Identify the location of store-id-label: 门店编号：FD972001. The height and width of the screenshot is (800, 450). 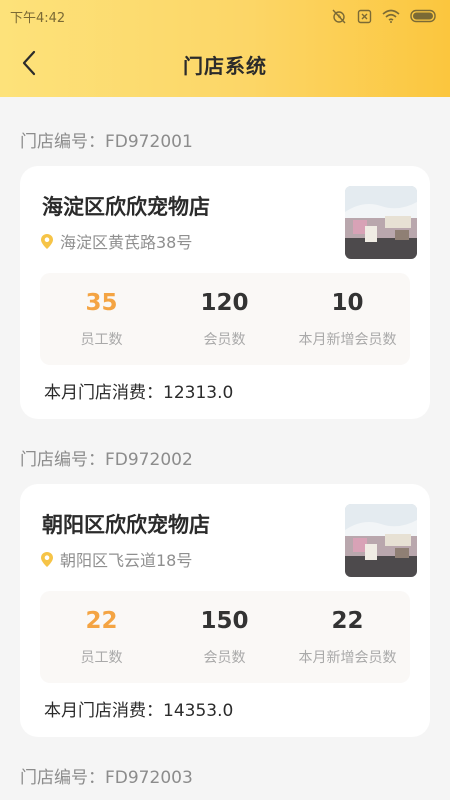
(106, 142).